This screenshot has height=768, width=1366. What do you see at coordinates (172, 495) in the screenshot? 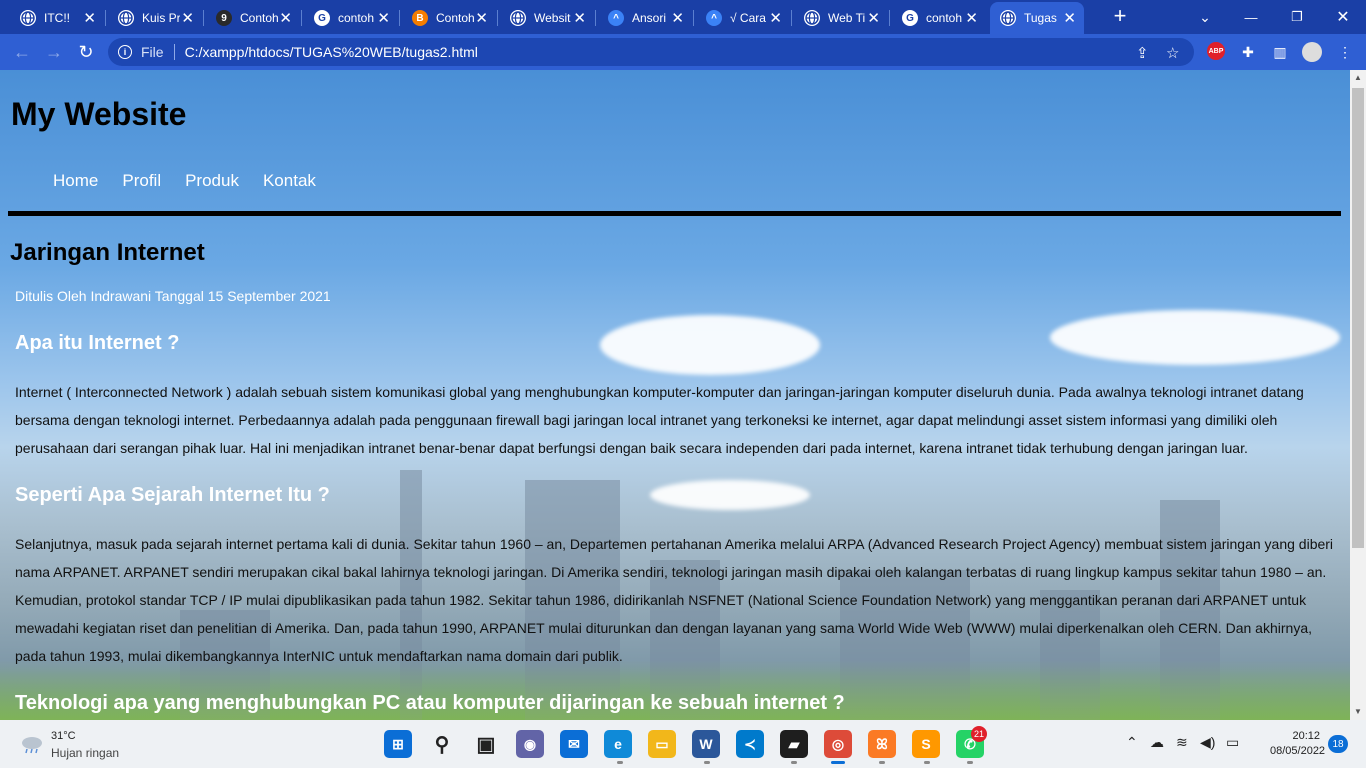
I see `section-heading: Seperti Apa Sejarah Internet Itu ?` at bounding box center [172, 495].